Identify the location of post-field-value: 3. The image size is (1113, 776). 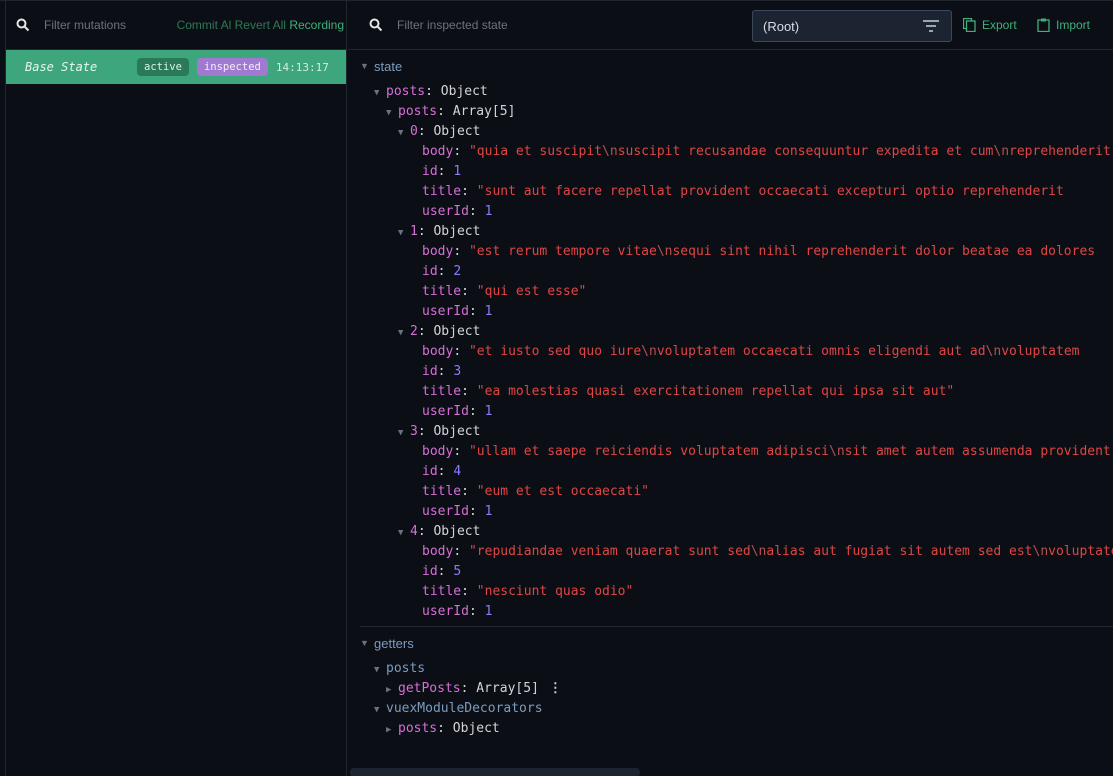
(457, 371).